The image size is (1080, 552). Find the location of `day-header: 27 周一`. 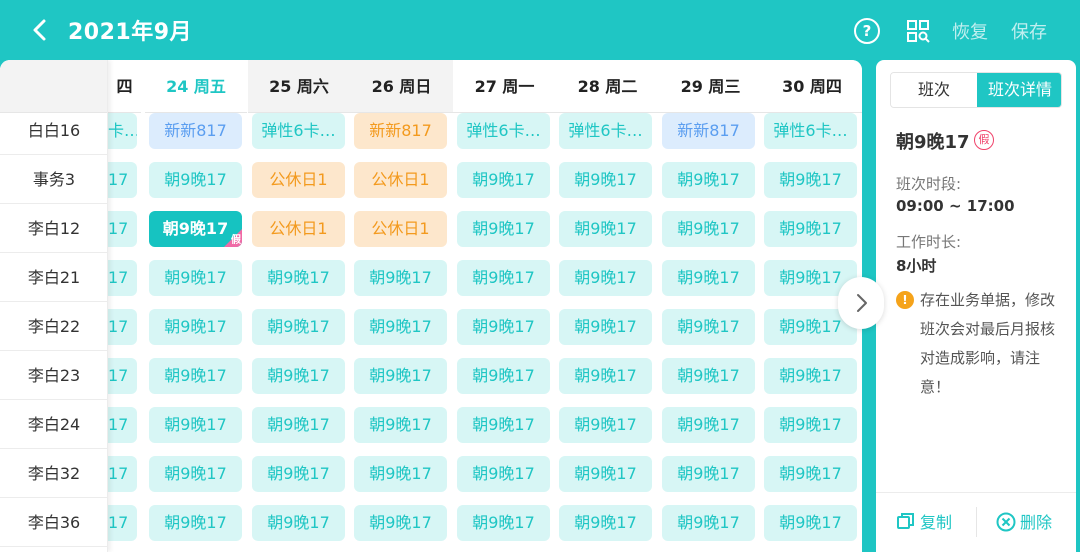

day-header: 27 周一 is located at coordinates (504, 86).